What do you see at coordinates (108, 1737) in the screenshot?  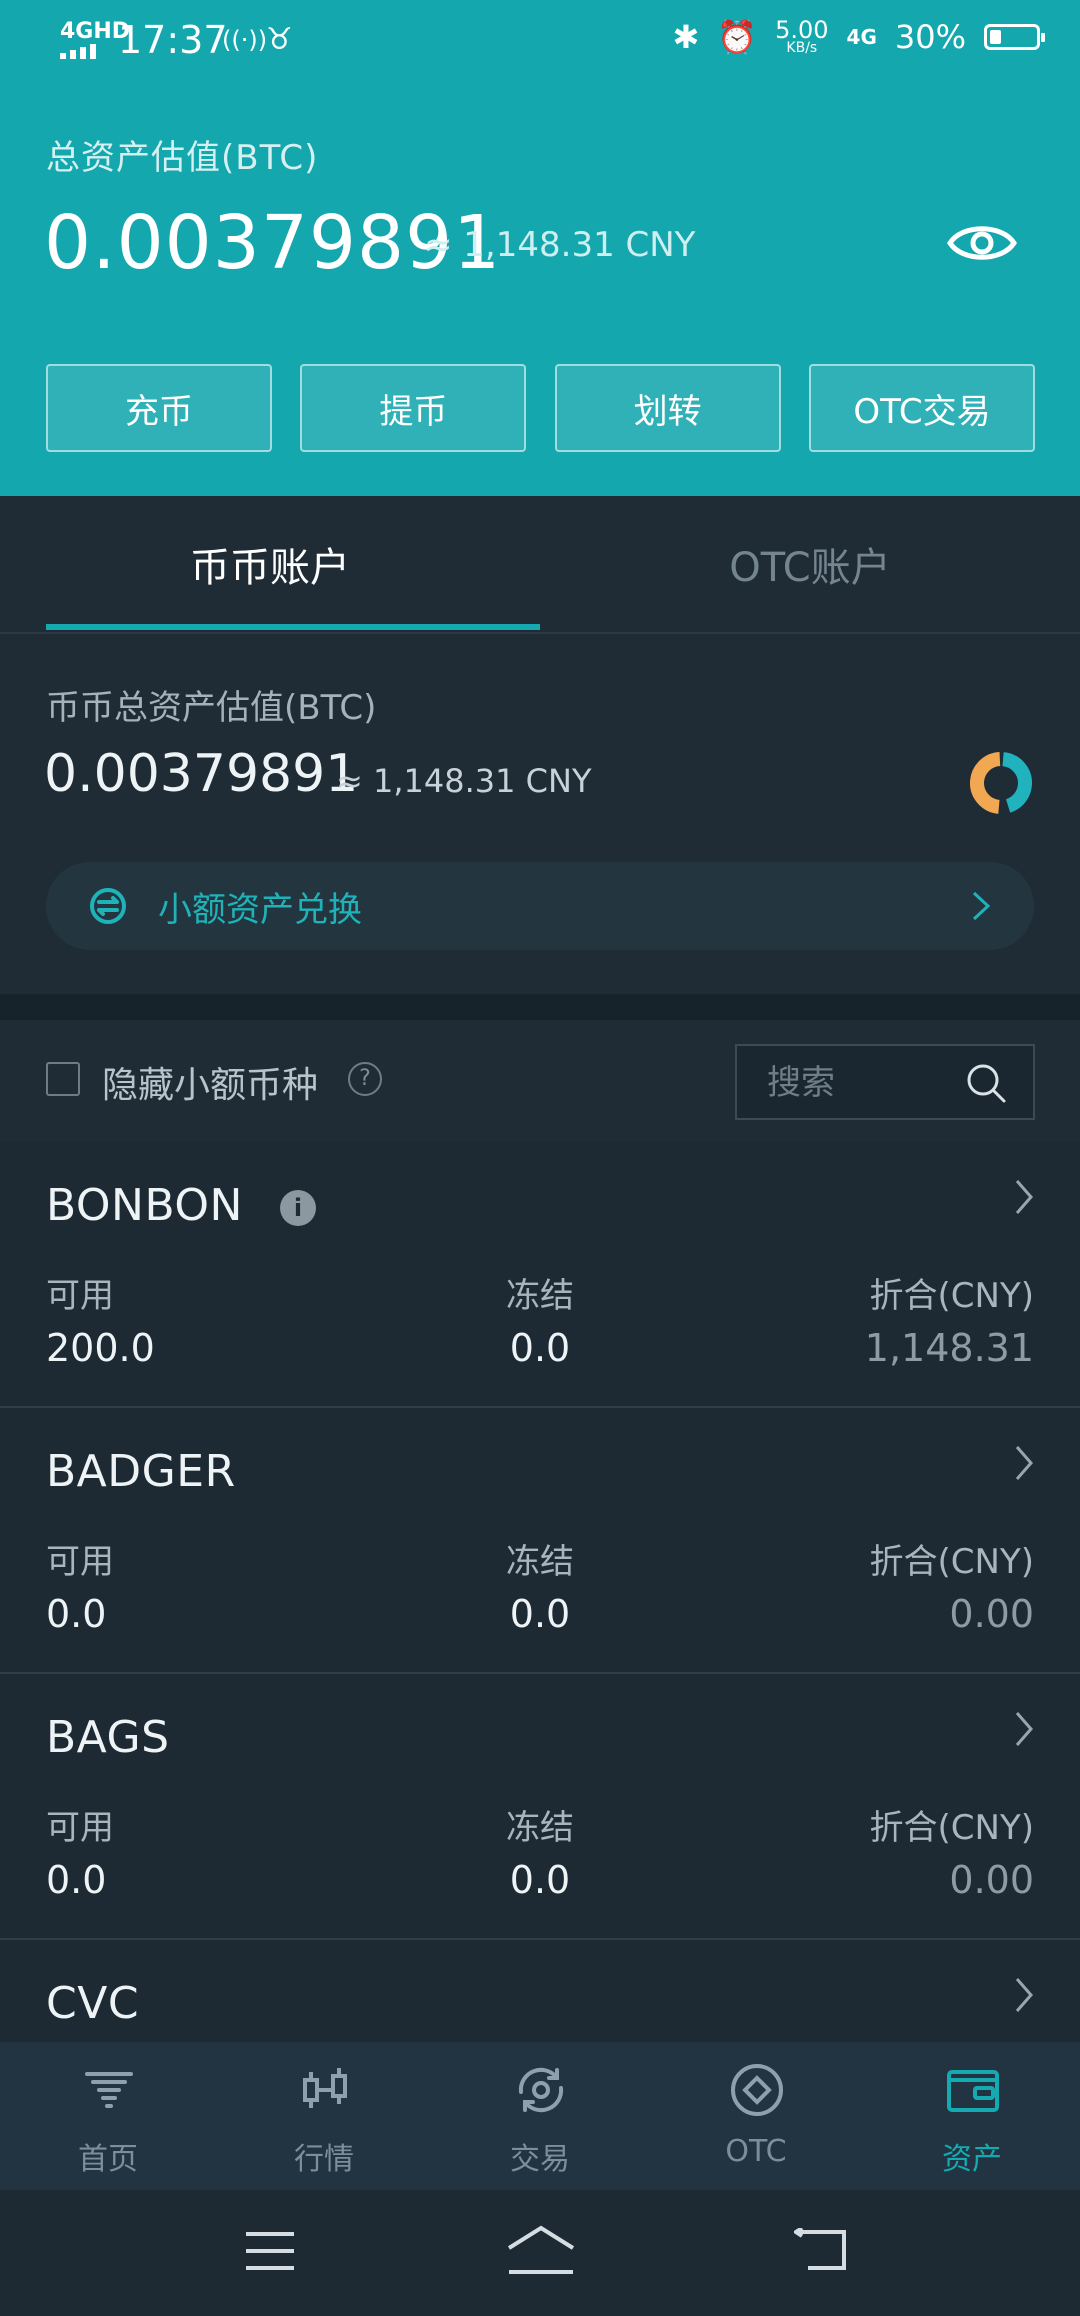 I see `asset-name: BAGS` at bounding box center [108, 1737].